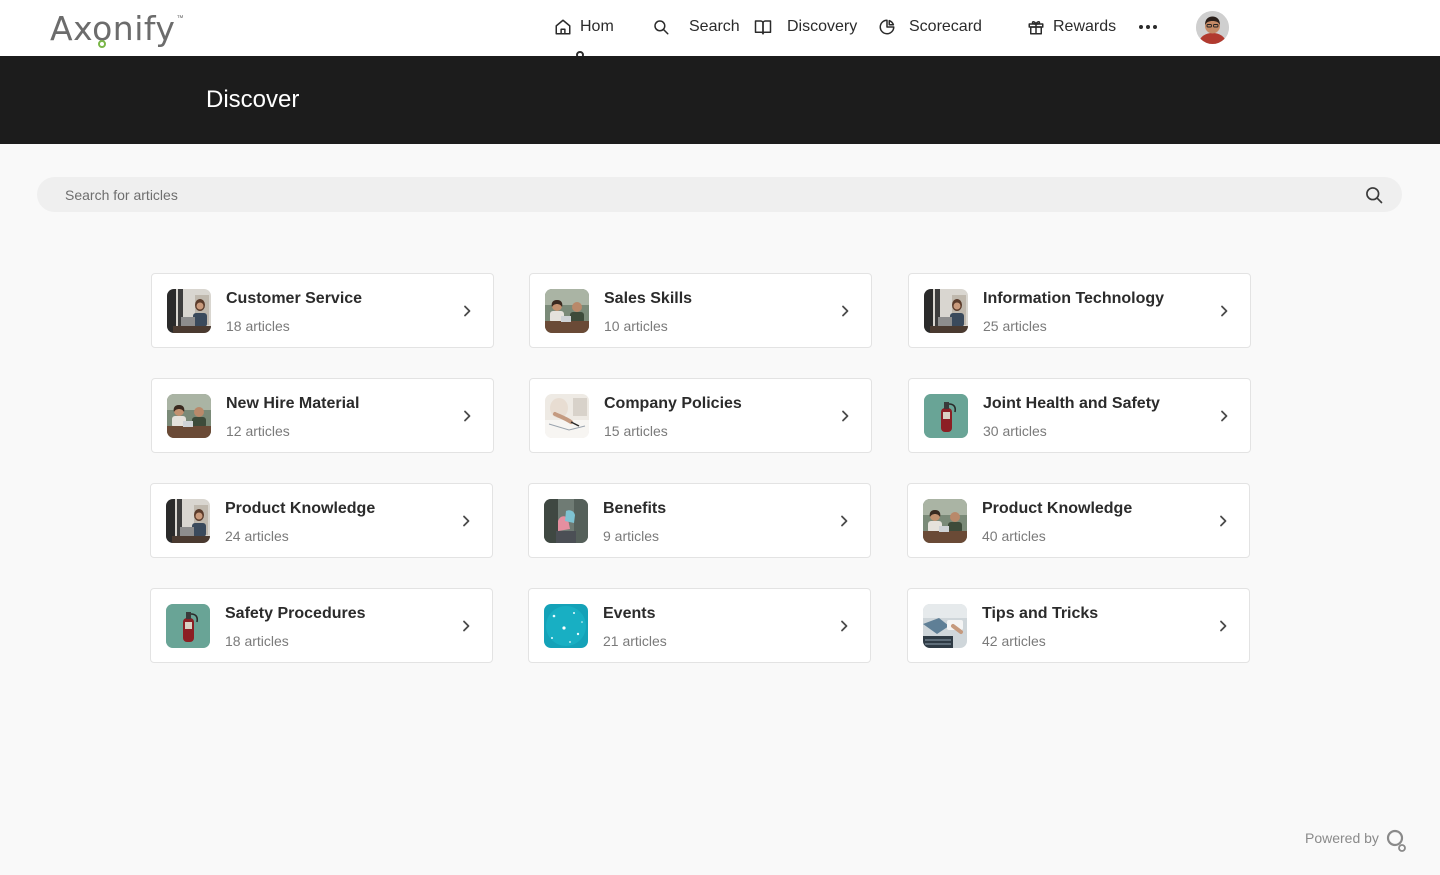  Describe the element at coordinates (763, 27) in the screenshot. I see `book-open-icon` at that location.